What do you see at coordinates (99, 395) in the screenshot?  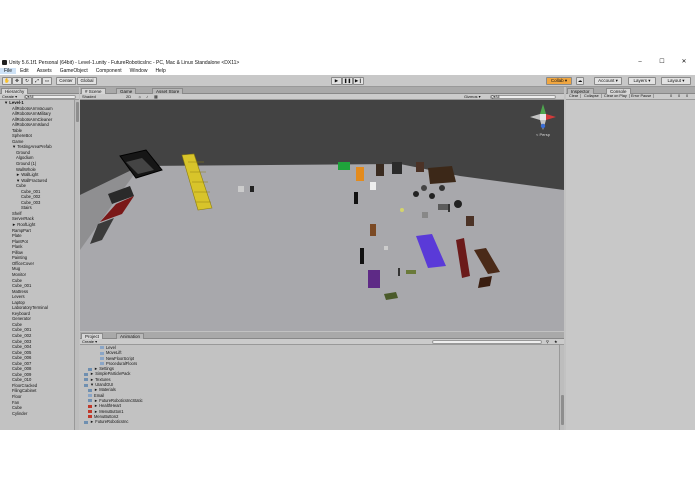 I see `project-item-label: Email` at bounding box center [99, 395].